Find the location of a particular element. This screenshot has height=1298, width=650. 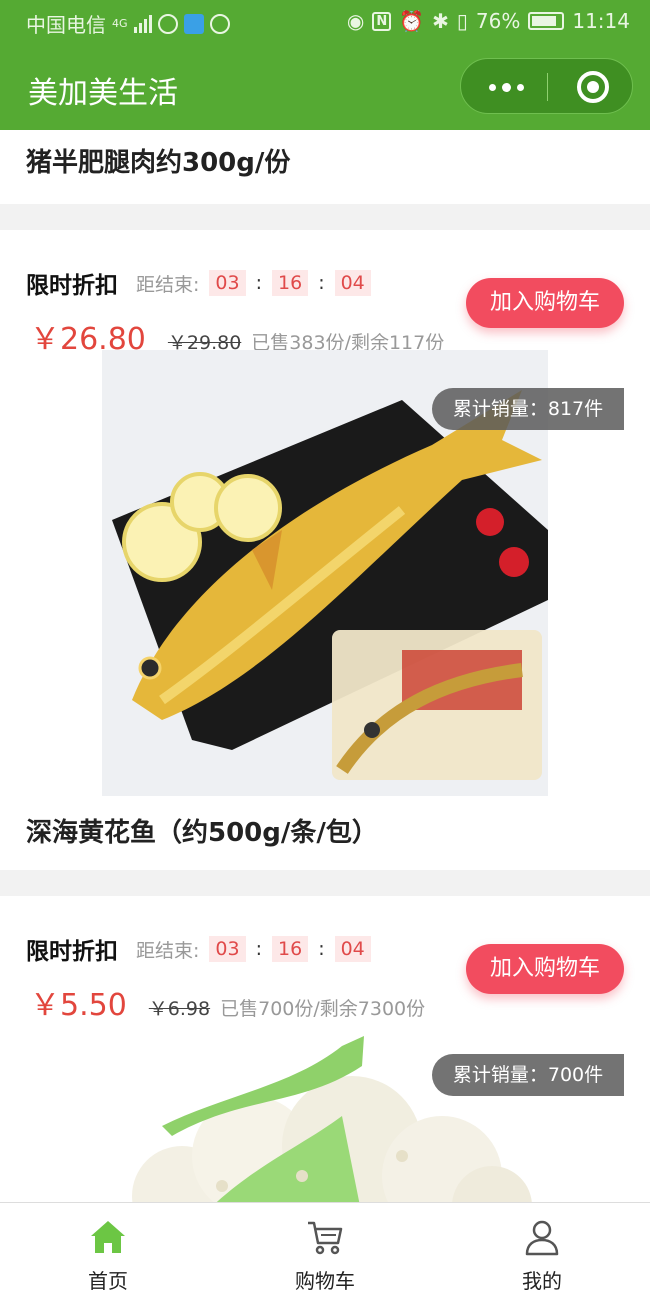

tab-label: 我的 is located at coordinates (542, 1281).